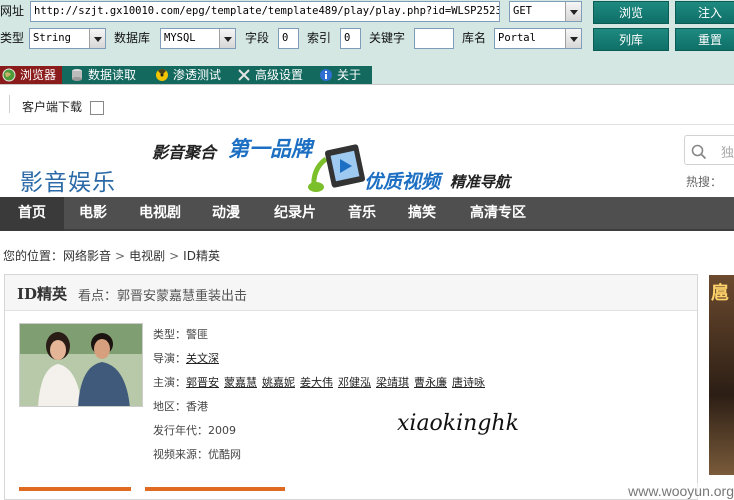 The height and width of the screenshot is (500, 734). What do you see at coordinates (288, 38) in the screenshot?
I see `field-input: 0` at bounding box center [288, 38].